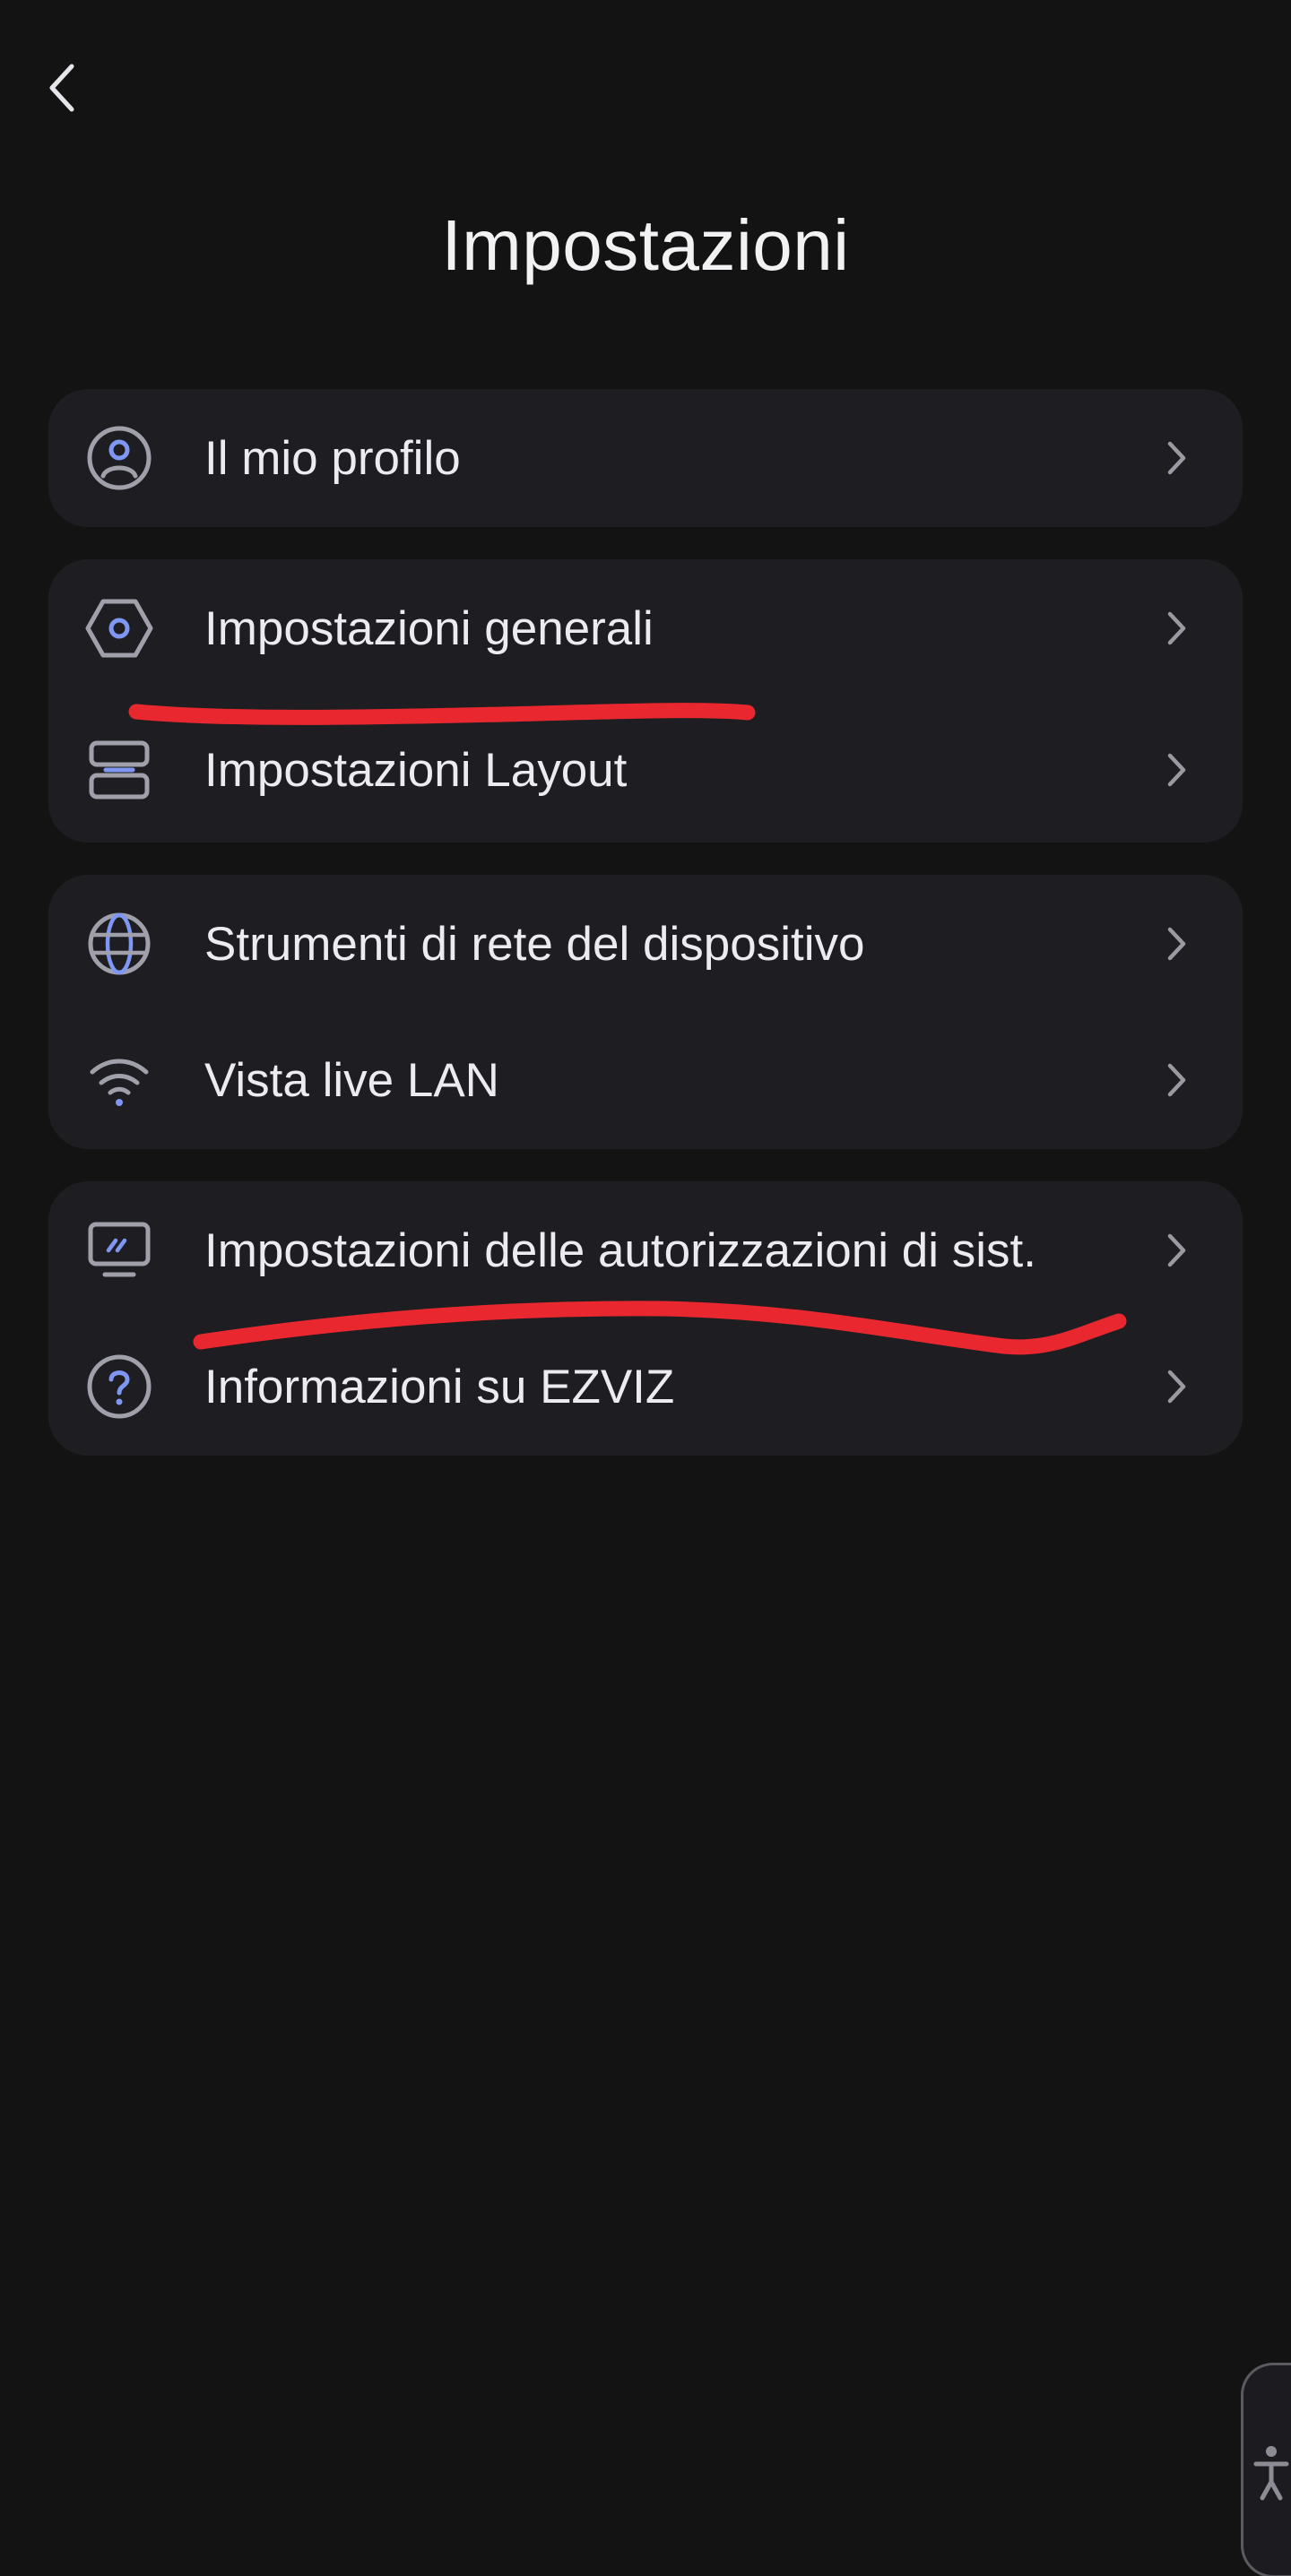 The width and height of the screenshot is (1291, 2576). I want to click on monitor-icon, so click(119, 1250).